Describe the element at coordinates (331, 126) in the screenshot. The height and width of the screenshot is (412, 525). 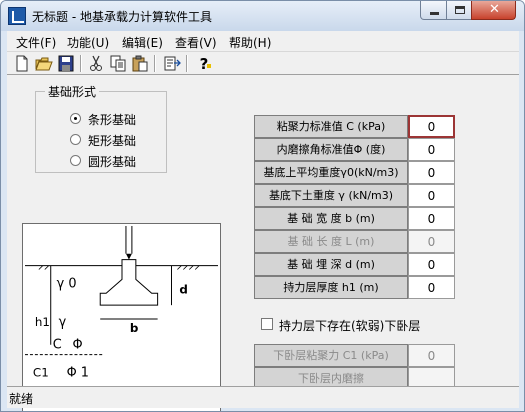
I see `param-label-cohesion: 粘聚力标准值 C (kPa)` at that location.